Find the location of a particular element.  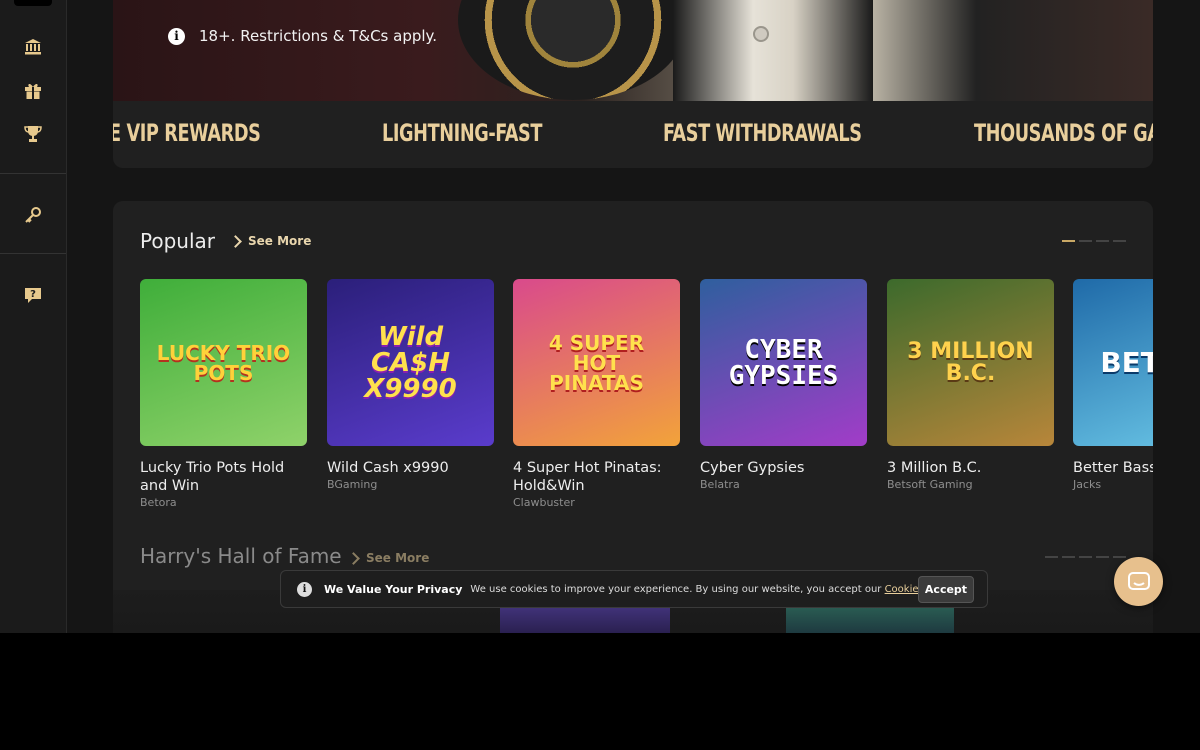

game-provider: Clawbuster is located at coordinates (544, 502).